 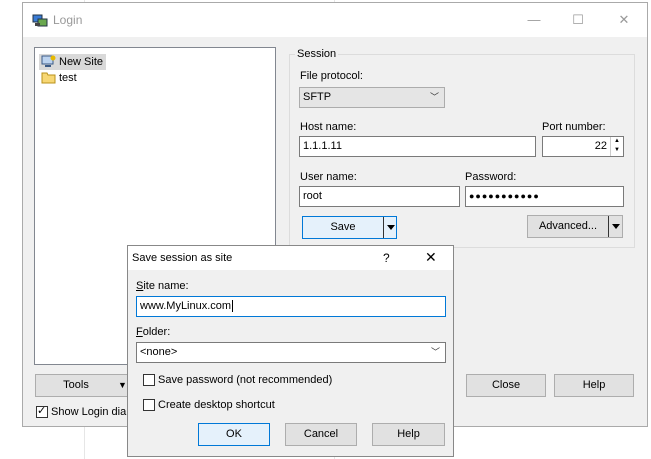 I want to click on port-spinner: ▲ ▼, so click(x=616, y=146).